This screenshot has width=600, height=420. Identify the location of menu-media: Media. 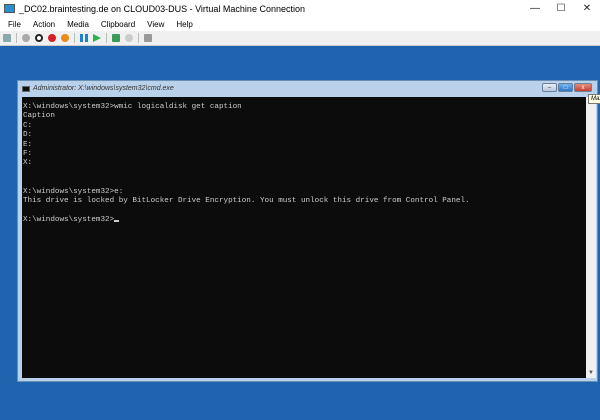
(78, 24).